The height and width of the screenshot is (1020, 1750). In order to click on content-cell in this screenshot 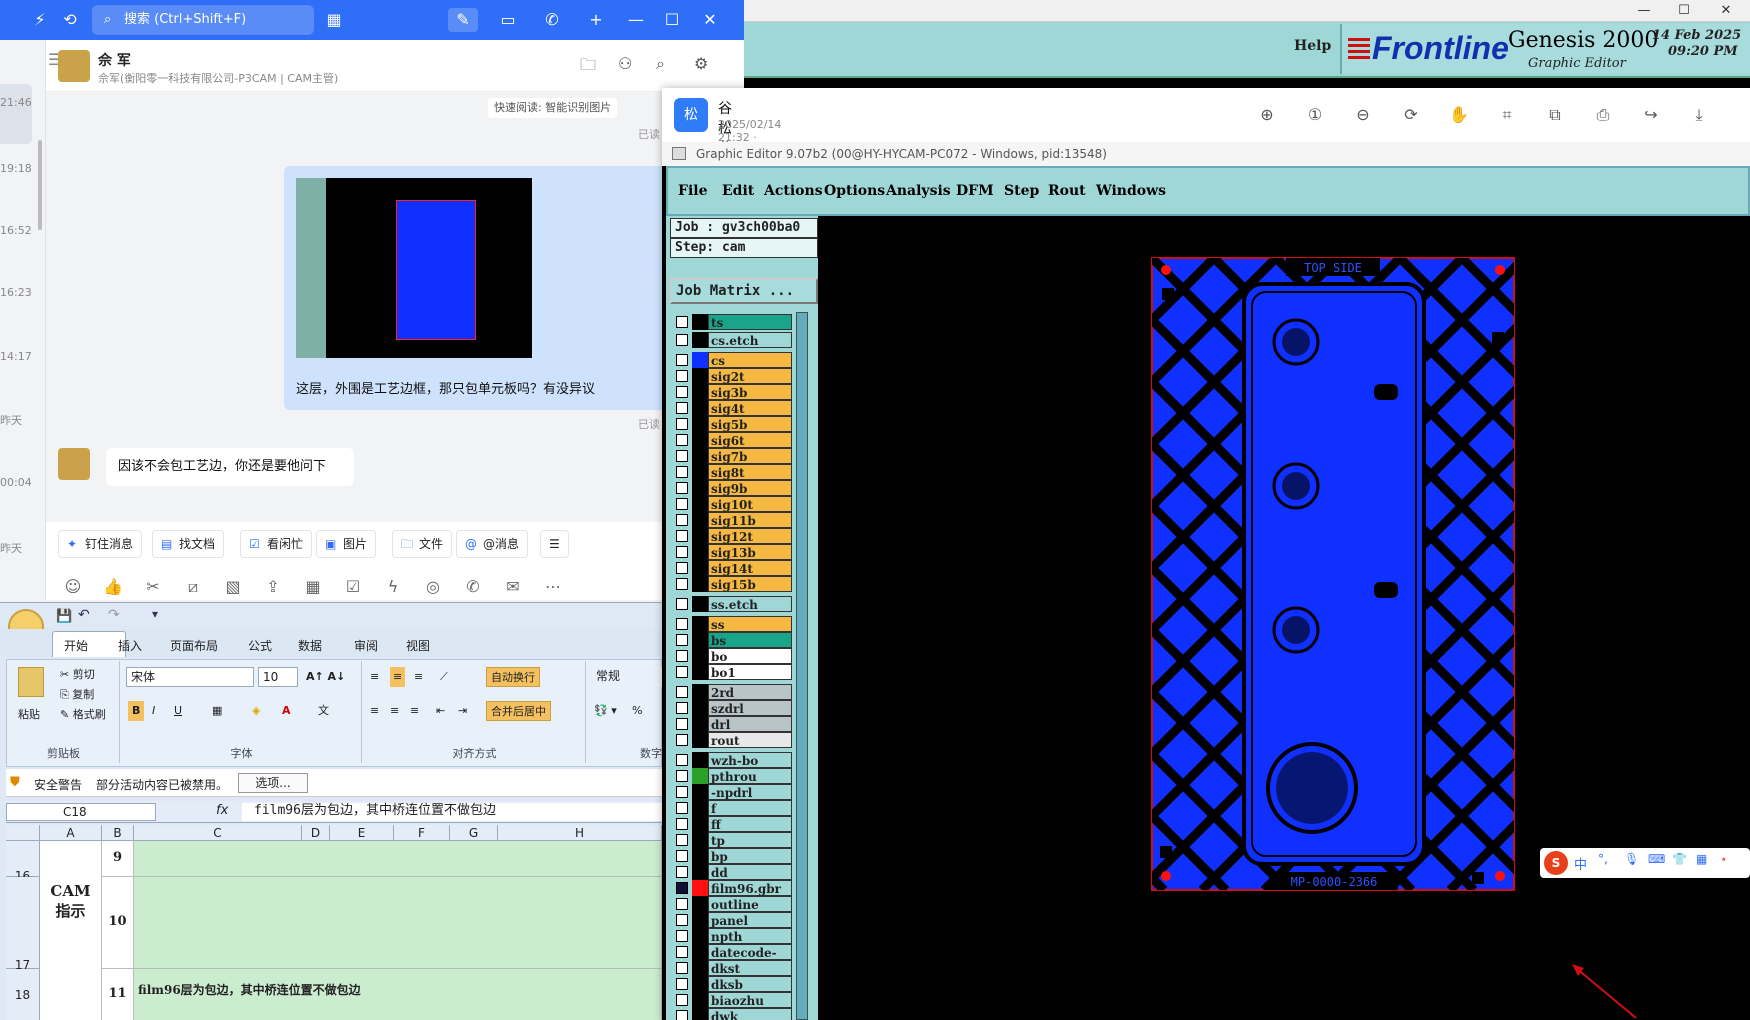, I will do `click(398, 923)`.